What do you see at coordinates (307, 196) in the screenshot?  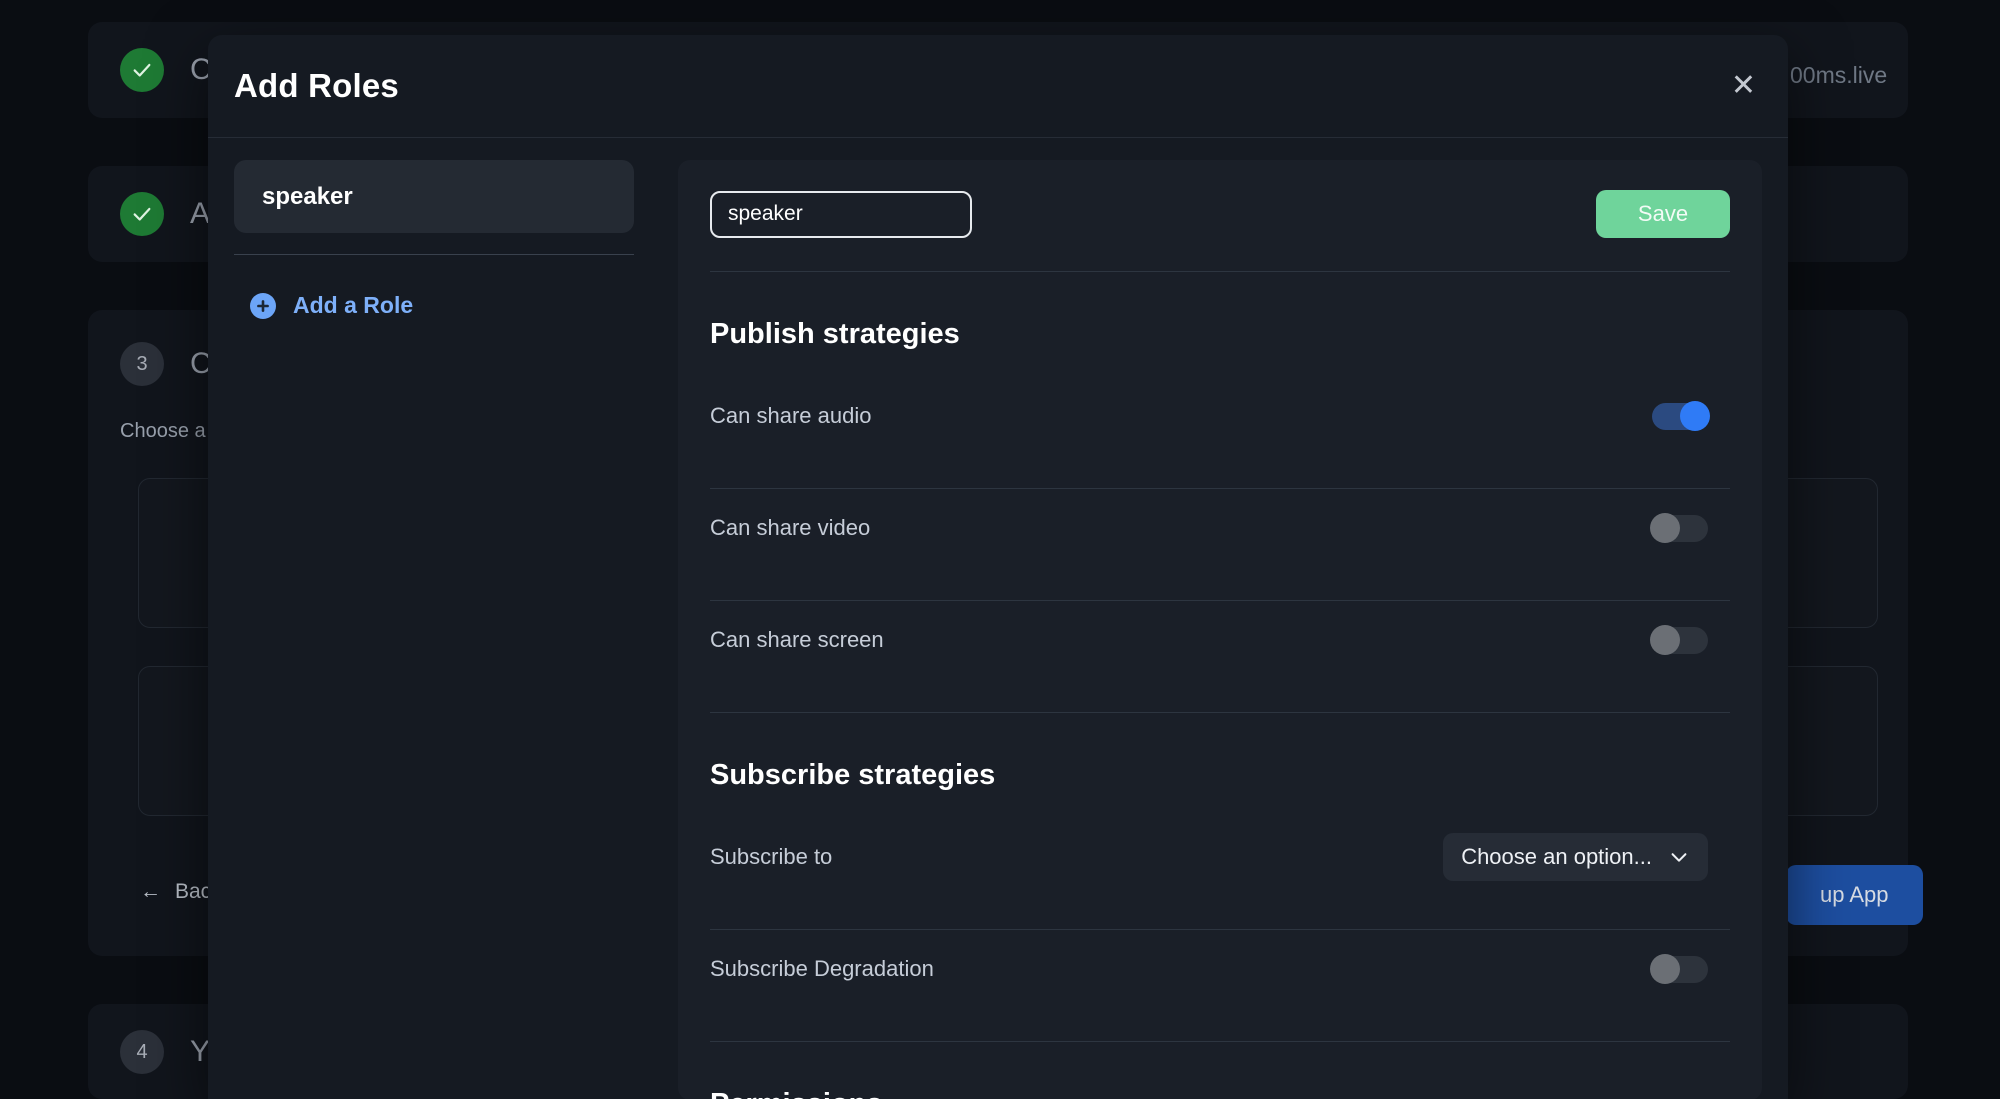 I see `role-list-item-label: speaker` at bounding box center [307, 196].